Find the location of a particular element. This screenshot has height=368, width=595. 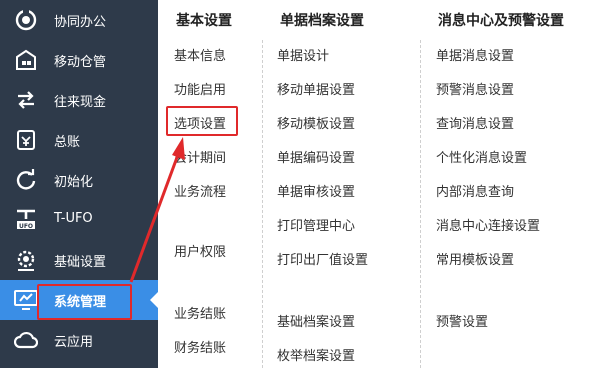

menu-item-business-flow: 业务流程 is located at coordinates (200, 190).